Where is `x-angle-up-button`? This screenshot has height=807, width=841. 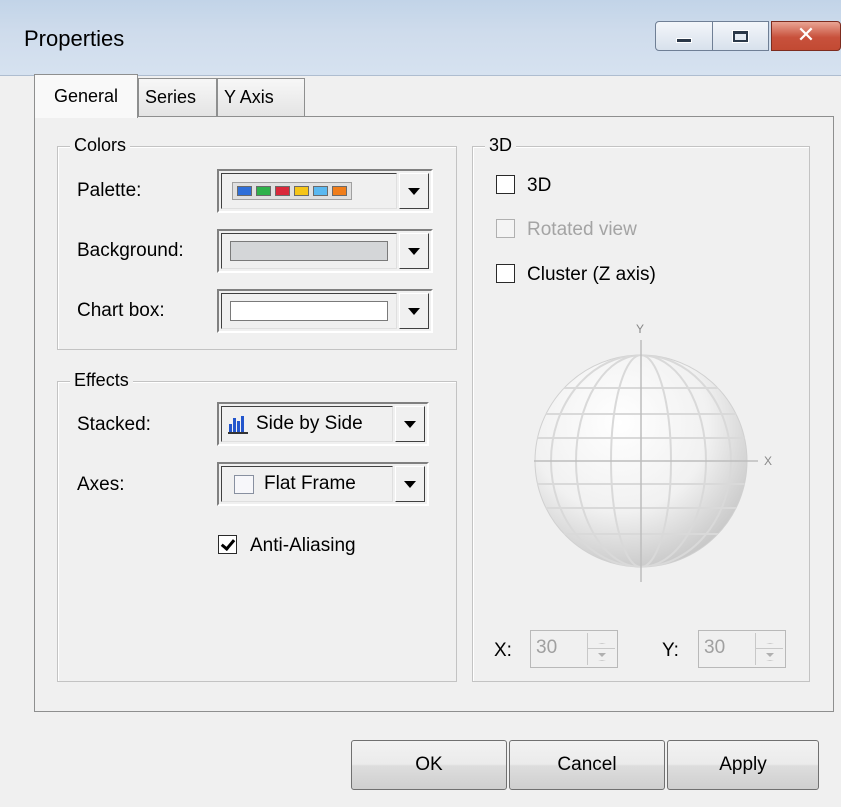 x-angle-up-button is located at coordinates (601, 641).